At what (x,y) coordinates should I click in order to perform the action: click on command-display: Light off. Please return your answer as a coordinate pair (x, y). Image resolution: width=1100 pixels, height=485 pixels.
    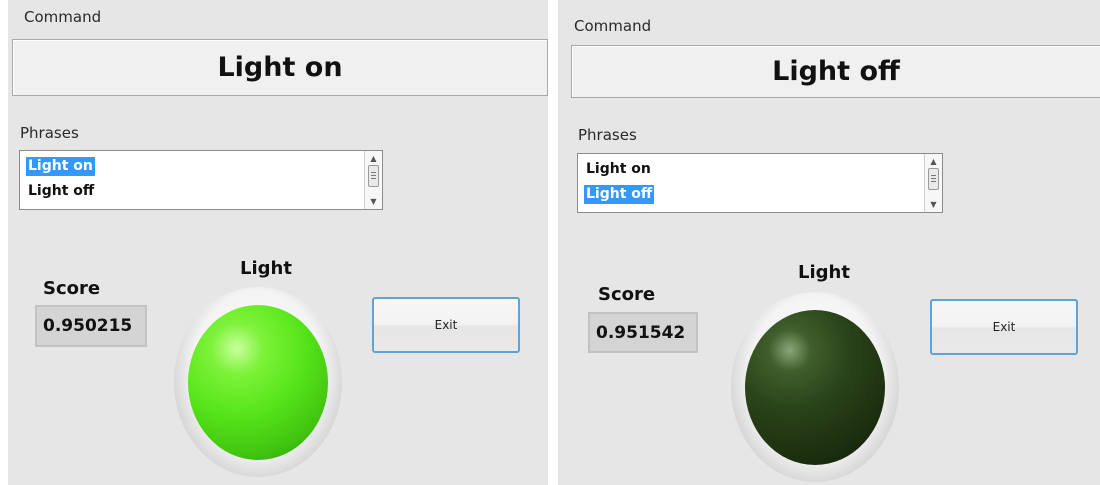
    Looking at the image, I should click on (835, 71).